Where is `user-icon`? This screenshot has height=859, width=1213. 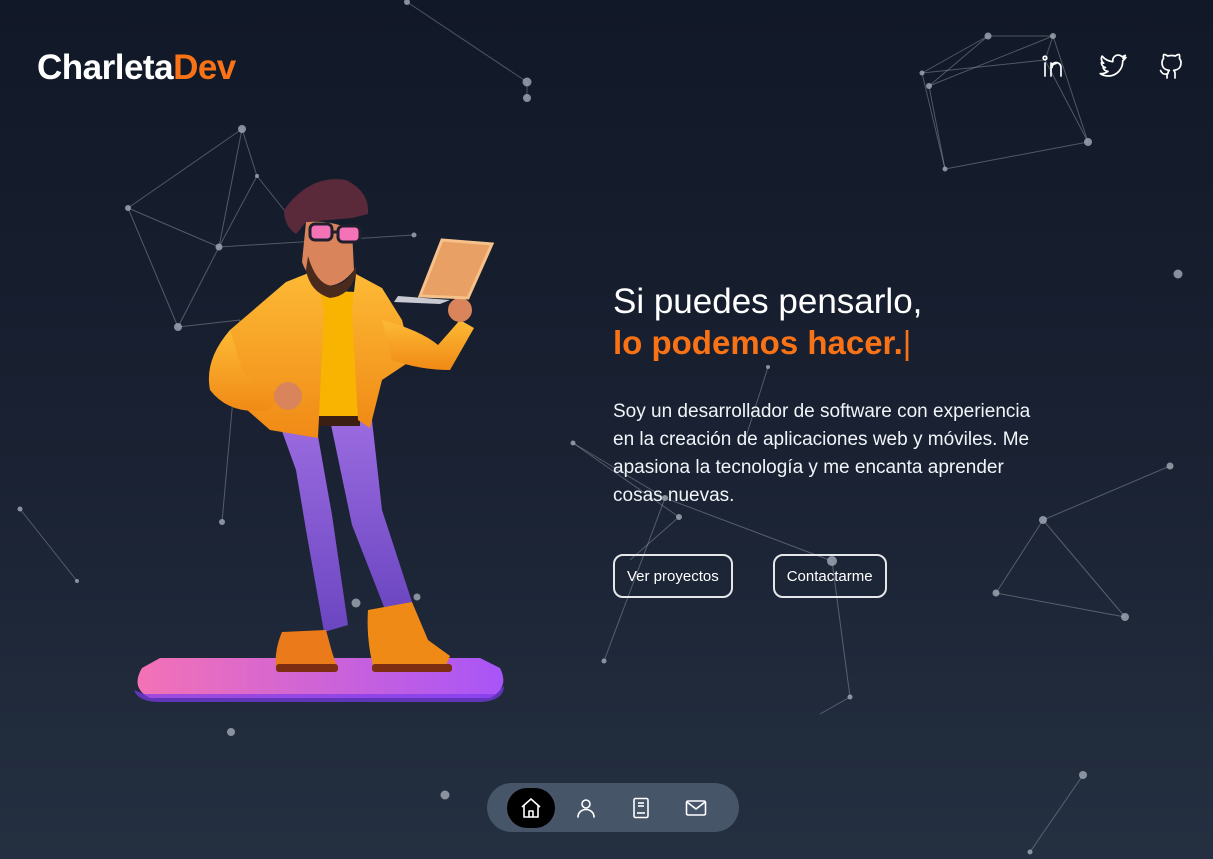
user-icon is located at coordinates (585, 808).